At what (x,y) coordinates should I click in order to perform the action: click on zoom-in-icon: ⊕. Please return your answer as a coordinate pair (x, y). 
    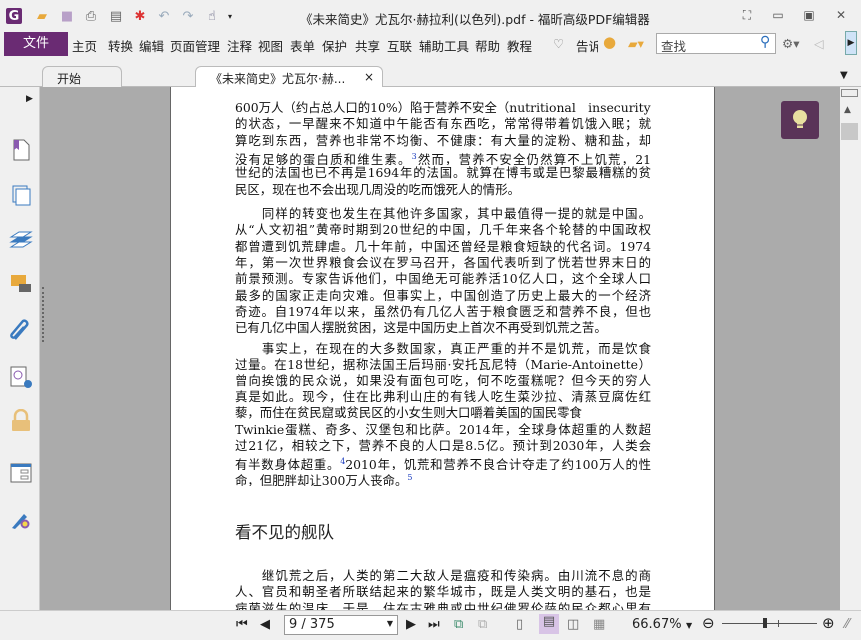
    Looking at the image, I should click on (828, 623).